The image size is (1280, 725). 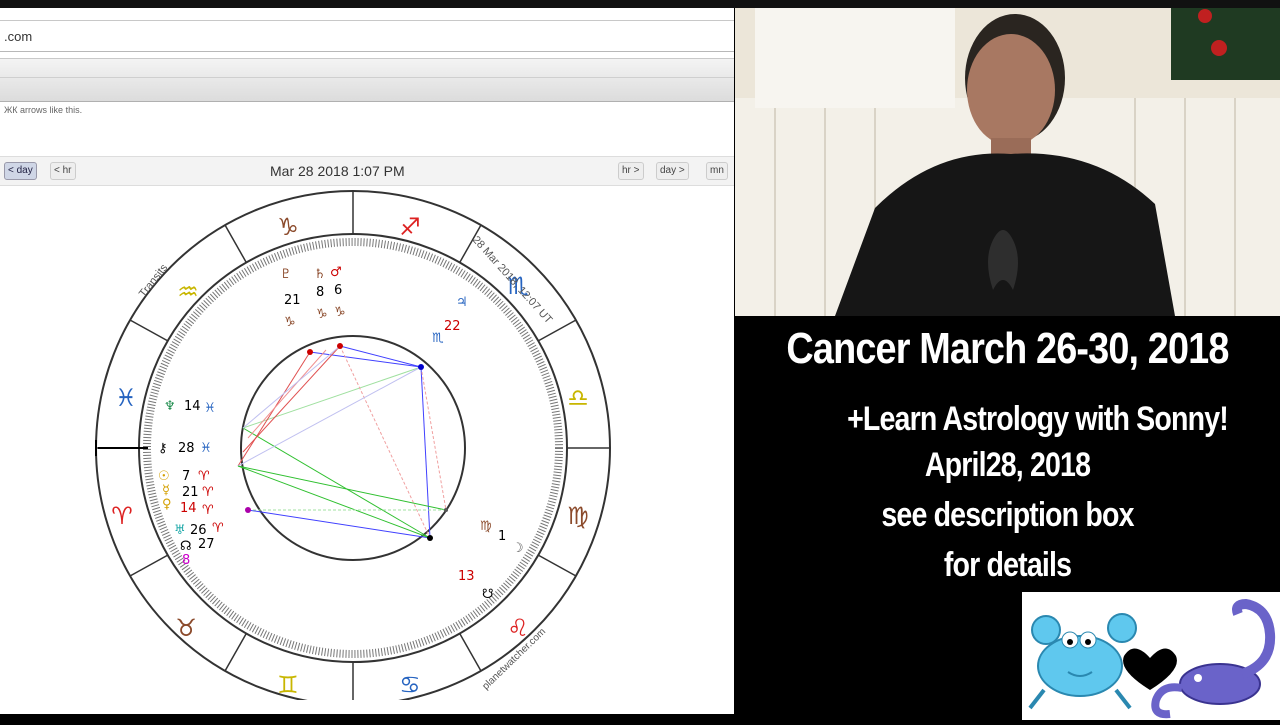 I want to click on mercury-sign: ♈, so click(x=208, y=492).